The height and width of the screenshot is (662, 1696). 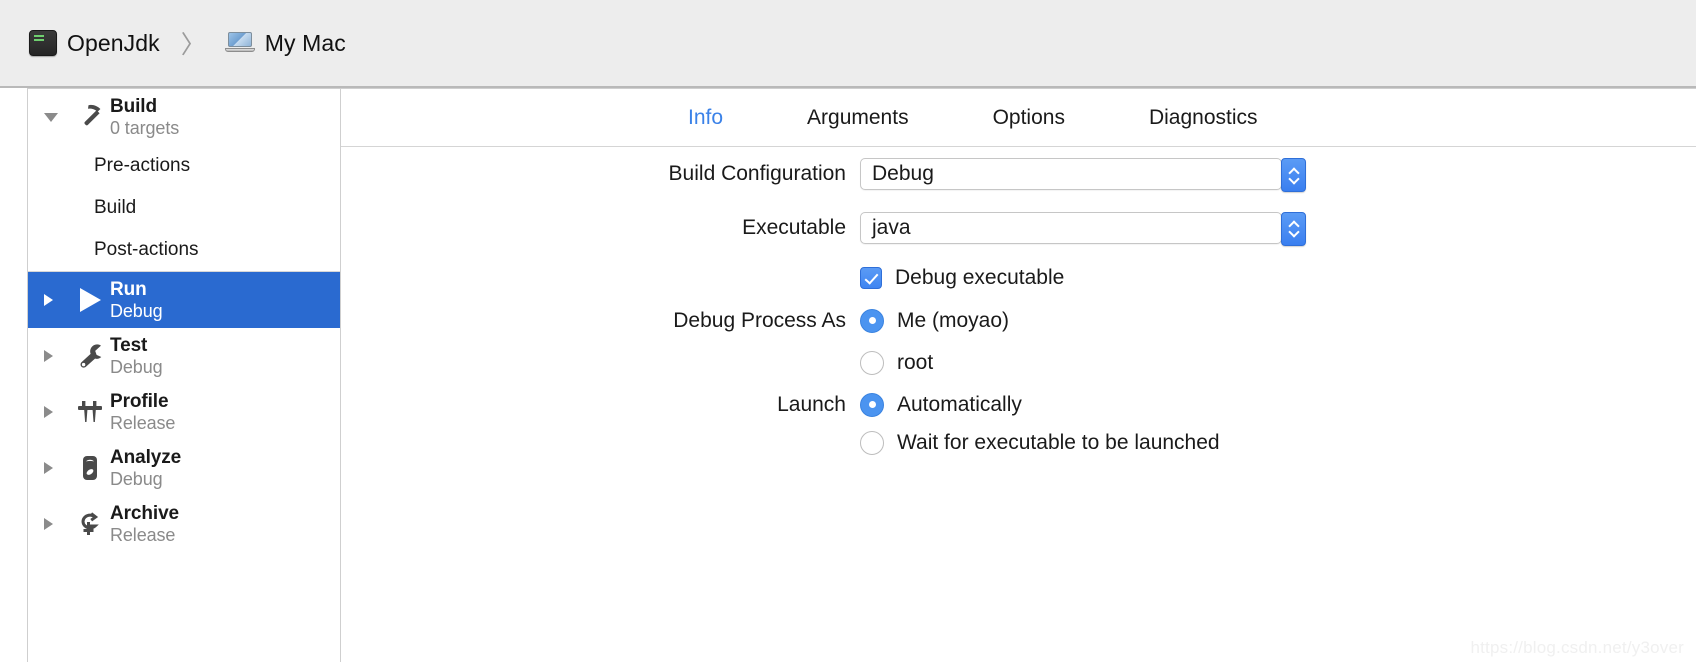 I want to click on radio-debug-process-me: Me (moyao), so click(x=935, y=320).